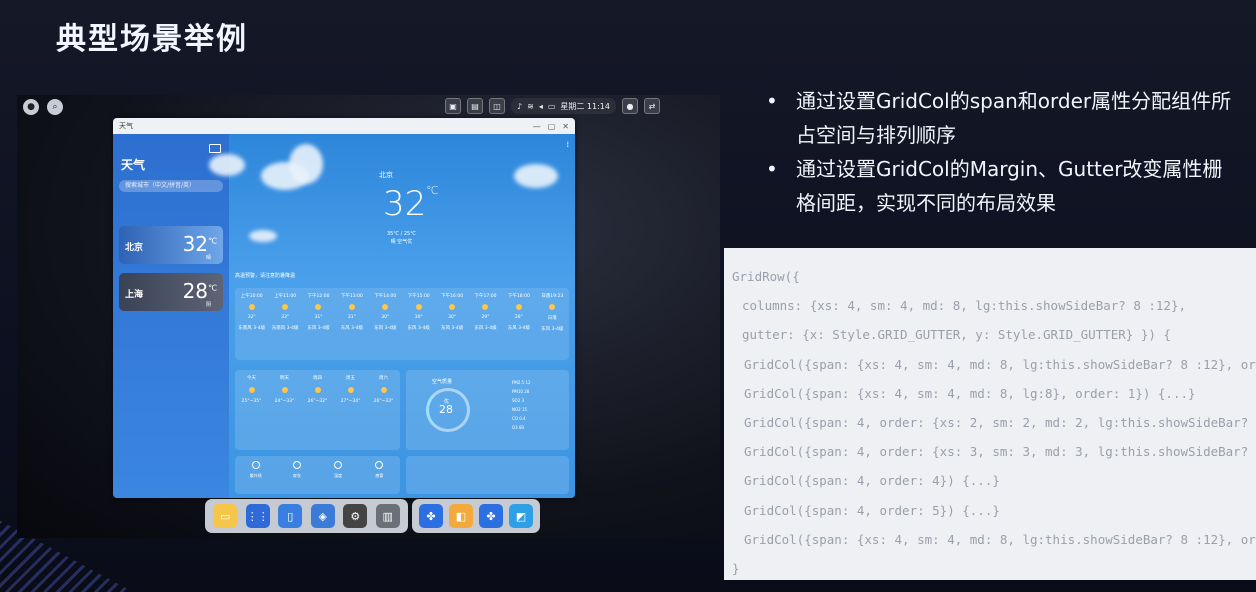 The image size is (1256, 592). I want to click on notification-icon: ●, so click(630, 106).